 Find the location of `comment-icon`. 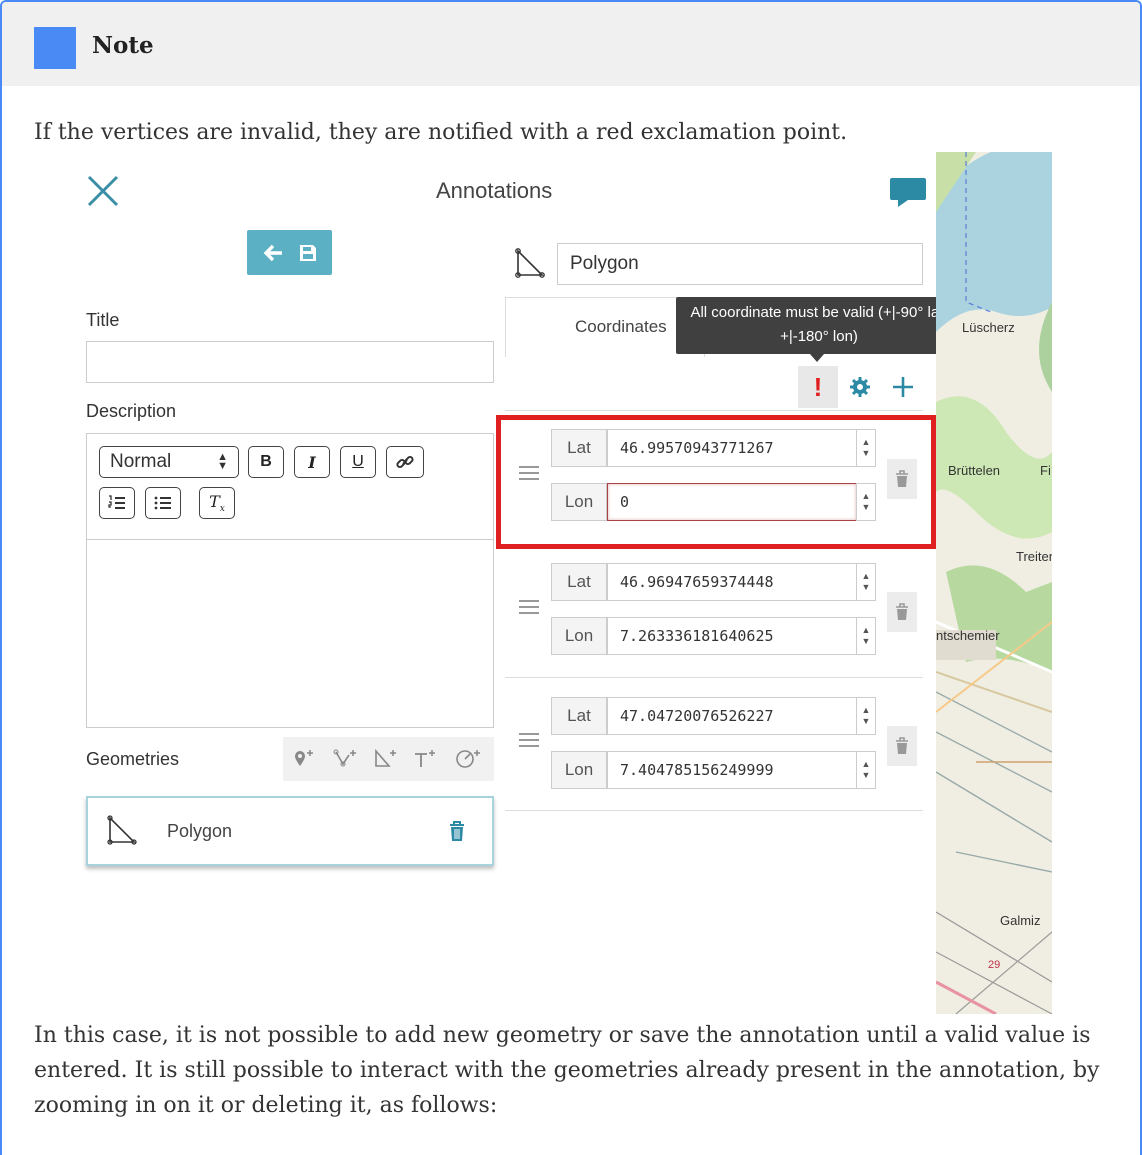

comment-icon is located at coordinates (908, 192).